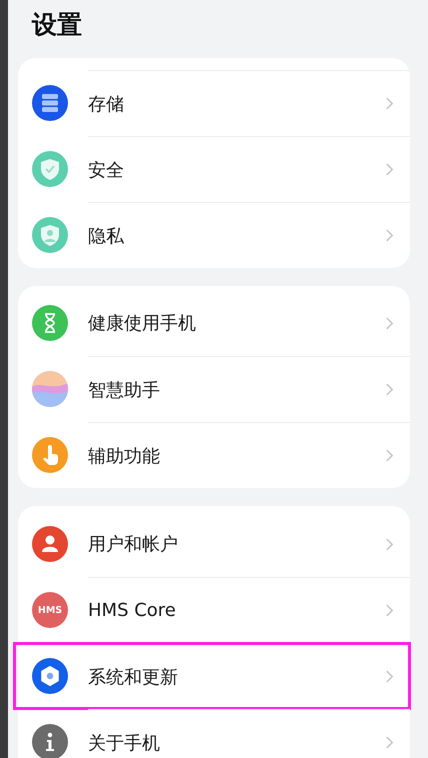 Image resolution: width=428 pixels, height=758 pixels. What do you see at coordinates (214, 544) in the screenshot?
I see `settings-item: 用户和帐户` at bounding box center [214, 544].